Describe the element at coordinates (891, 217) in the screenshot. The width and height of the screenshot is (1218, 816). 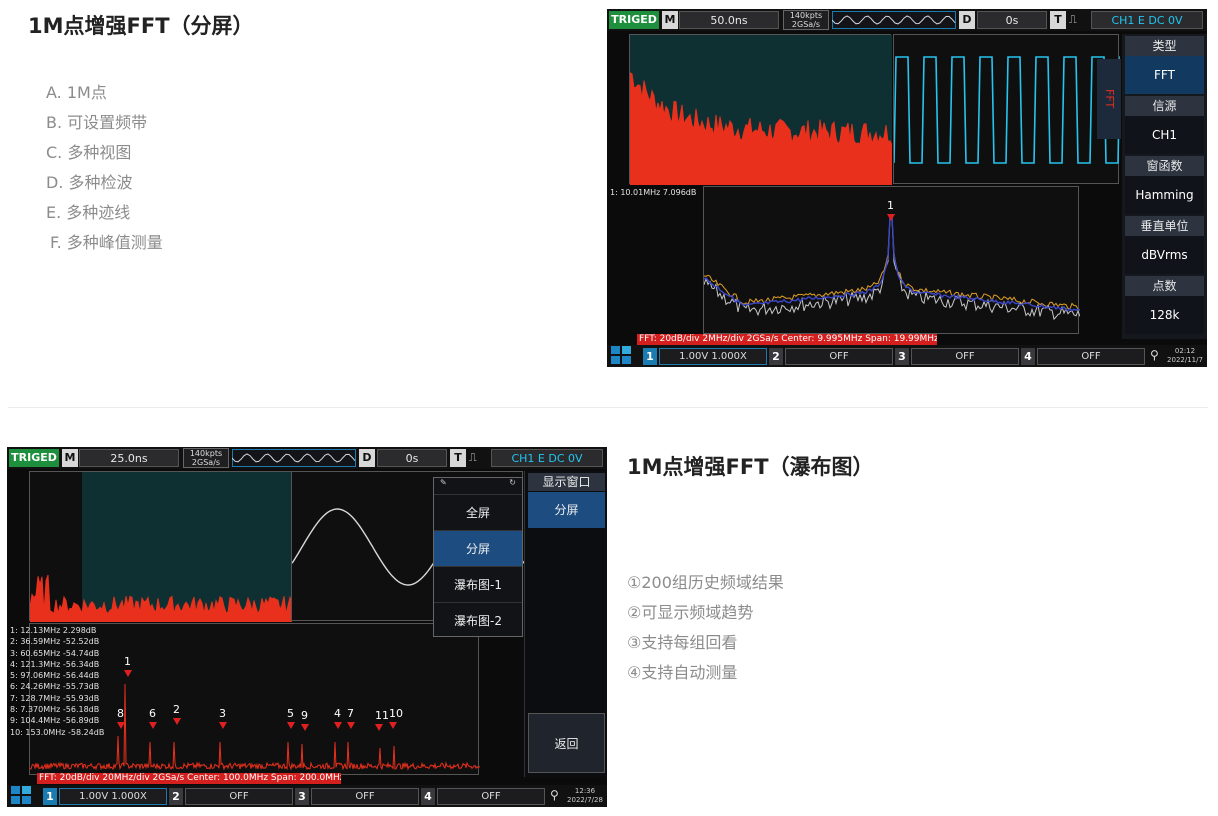
I see `fft-marker-arrow` at that location.